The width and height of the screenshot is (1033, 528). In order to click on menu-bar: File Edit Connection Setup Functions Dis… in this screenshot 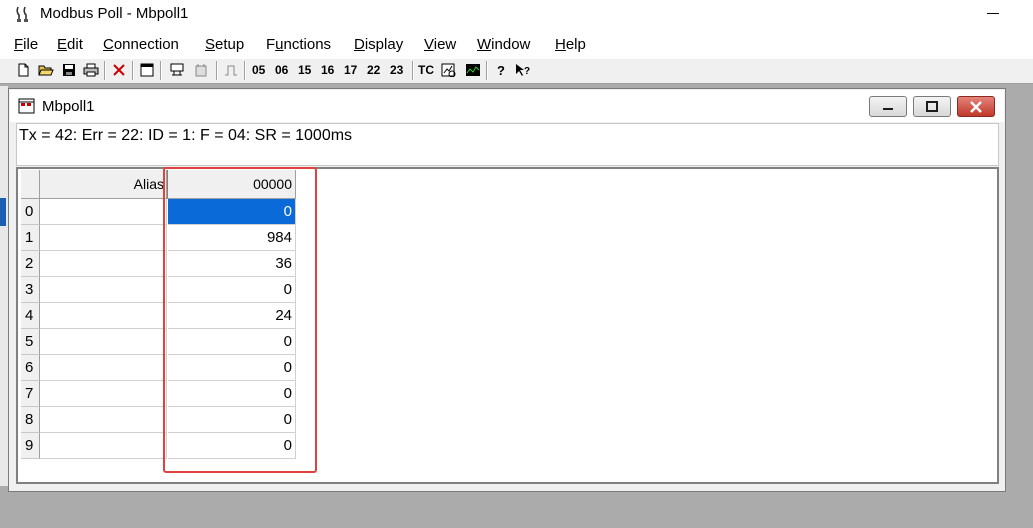, I will do `click(516, 45)`.